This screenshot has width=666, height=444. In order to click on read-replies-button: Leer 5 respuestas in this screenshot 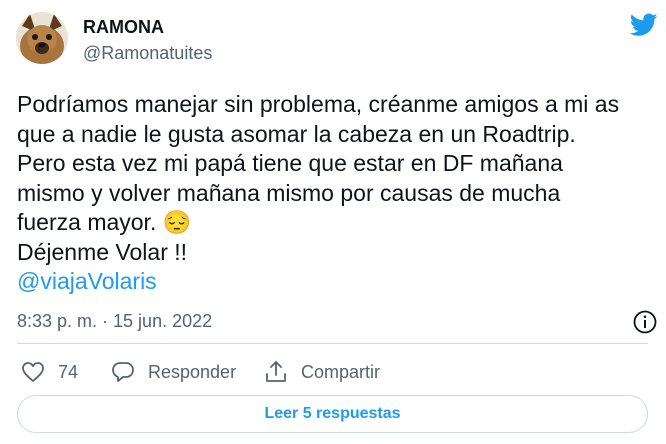, I will do `click(332, 414)`.